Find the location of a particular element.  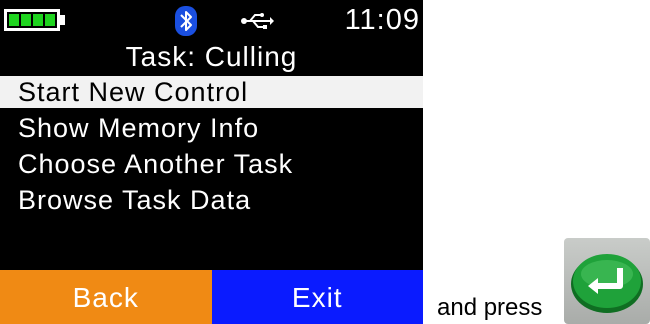

clock: 11:09 is located at coordinates (382, 20).